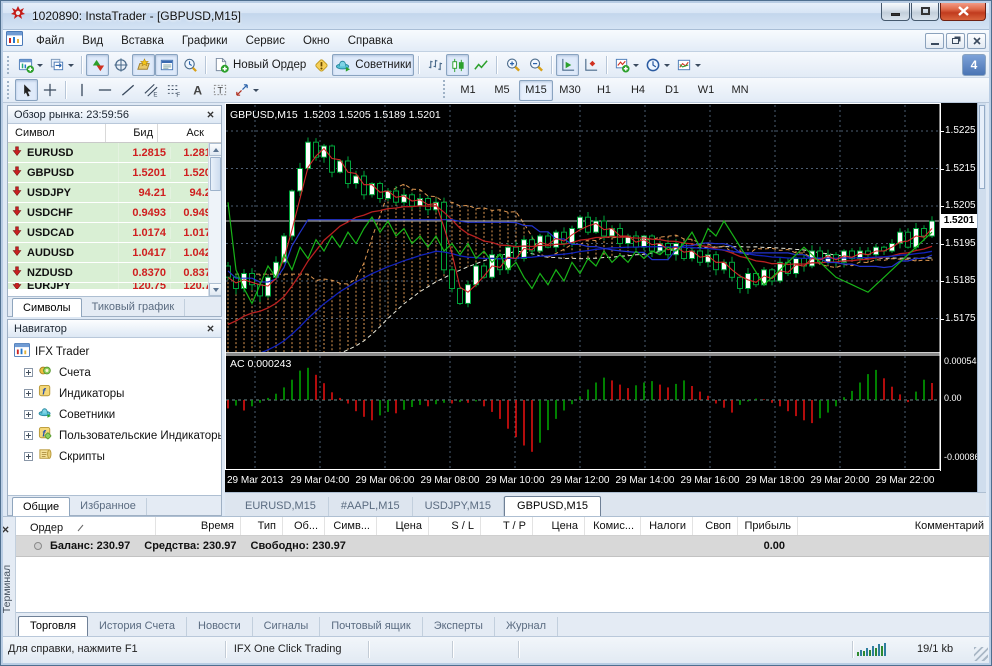  I want to click on navigator-item-Пользовательские Индикаторы: f Пользовательские Индикаторы, so click(117, 435).